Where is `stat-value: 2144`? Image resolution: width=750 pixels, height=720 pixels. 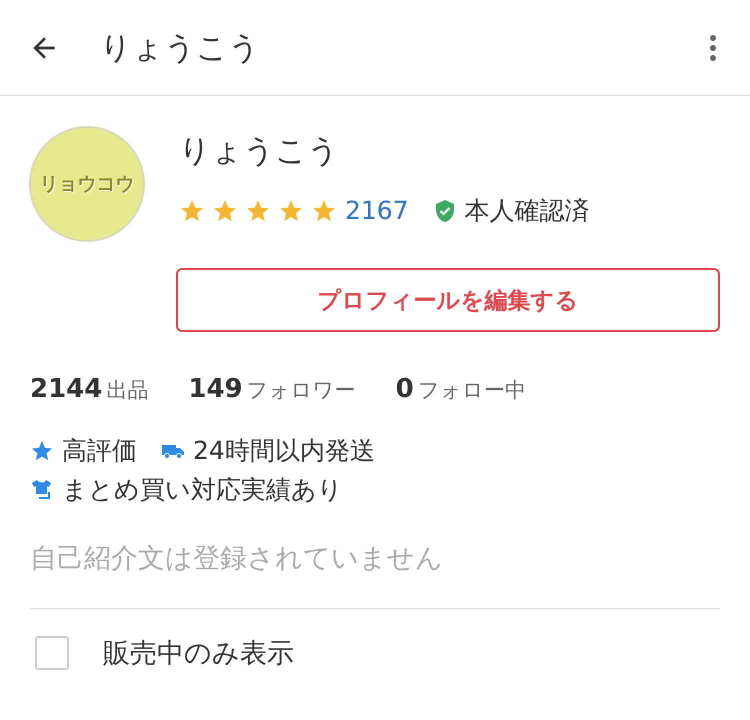 stat-value: 2144 is located at coordinates (66, 389).